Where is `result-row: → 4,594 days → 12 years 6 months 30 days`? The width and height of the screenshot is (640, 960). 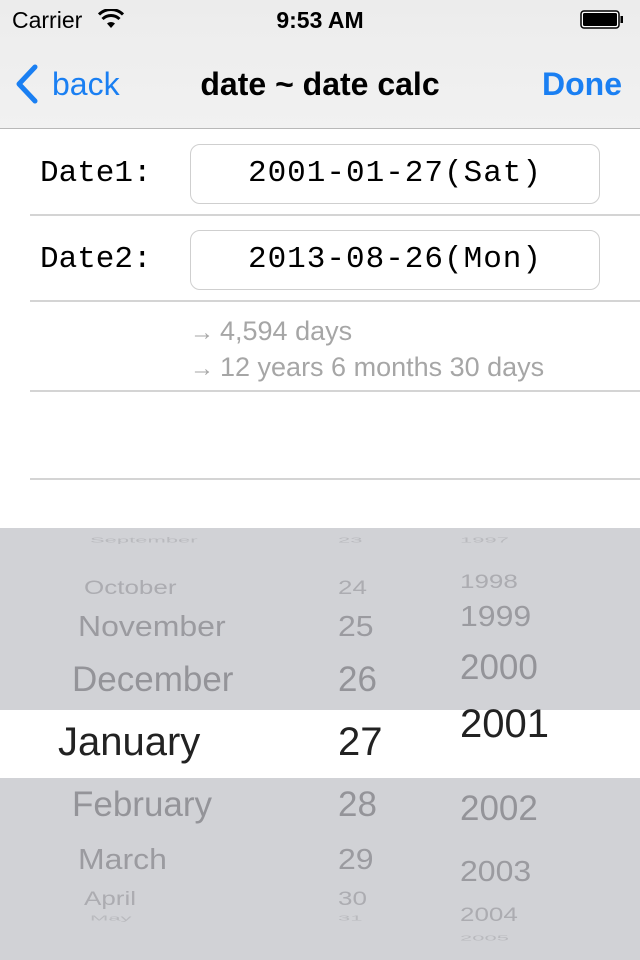
result-row: → 4,594 days → 12 years 6 months 30 days is located at coordinates (335, 347).